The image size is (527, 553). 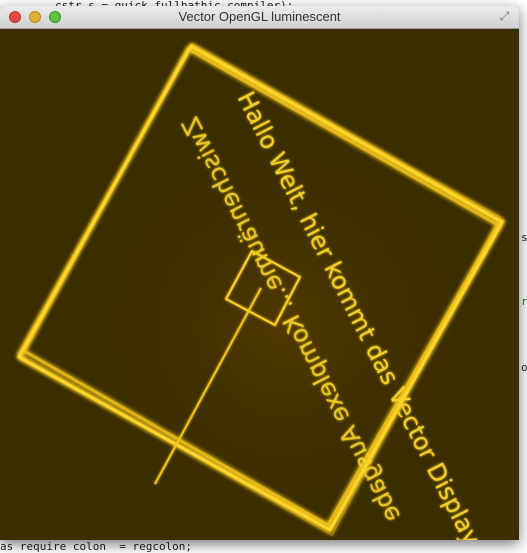 What do you see at coordinates (96, 546) in the screenshot?
I see `code-line-bottom: as require colon = regcolon;` at bounding box center [96, 546].